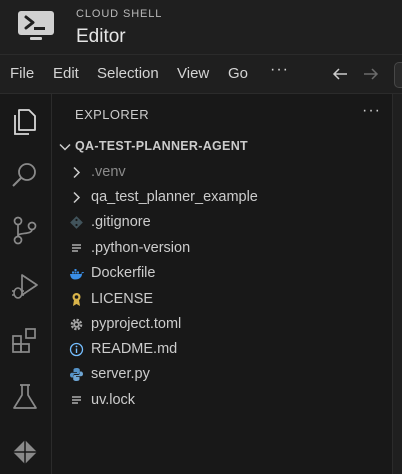 Image resolution: width=402 pixels, height=474 pixels. What do you see at coordinates (397, 284) in the screenshot?
I see `editor-area` at bounding box center [397, 284].